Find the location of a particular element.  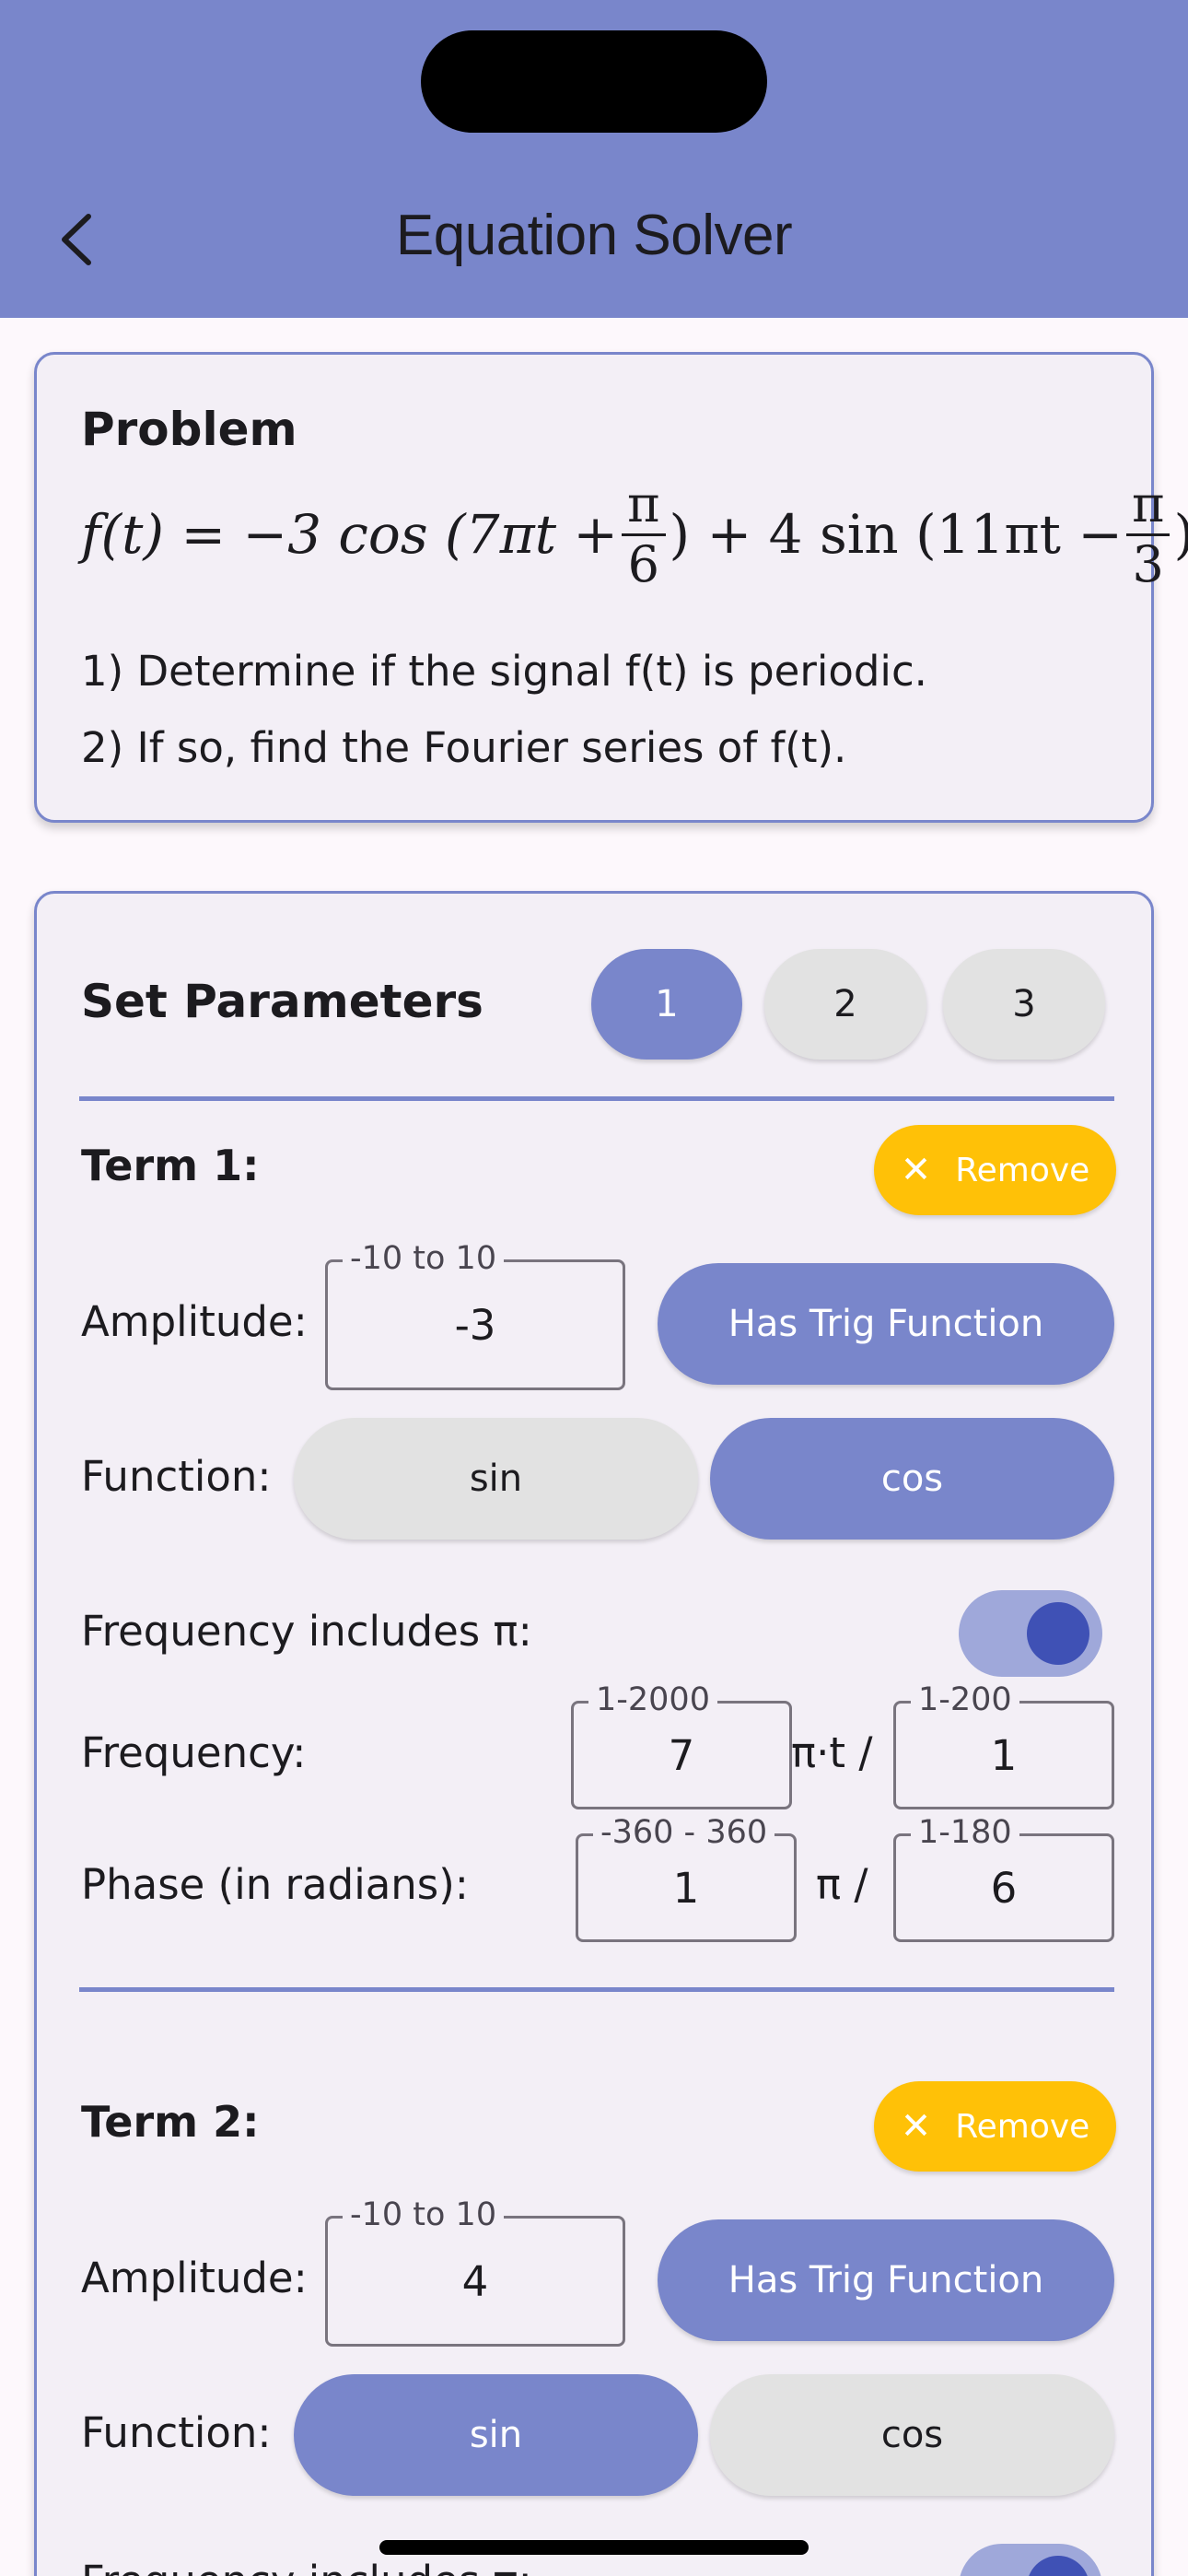

phase-divisor-value: 6 is located at coordinates (1004, 1888).